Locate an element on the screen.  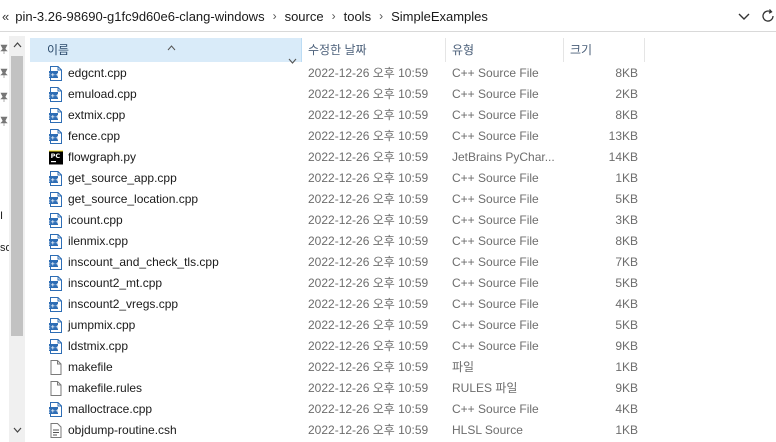
nav-item-label: I is located at coordinates (1, 216).